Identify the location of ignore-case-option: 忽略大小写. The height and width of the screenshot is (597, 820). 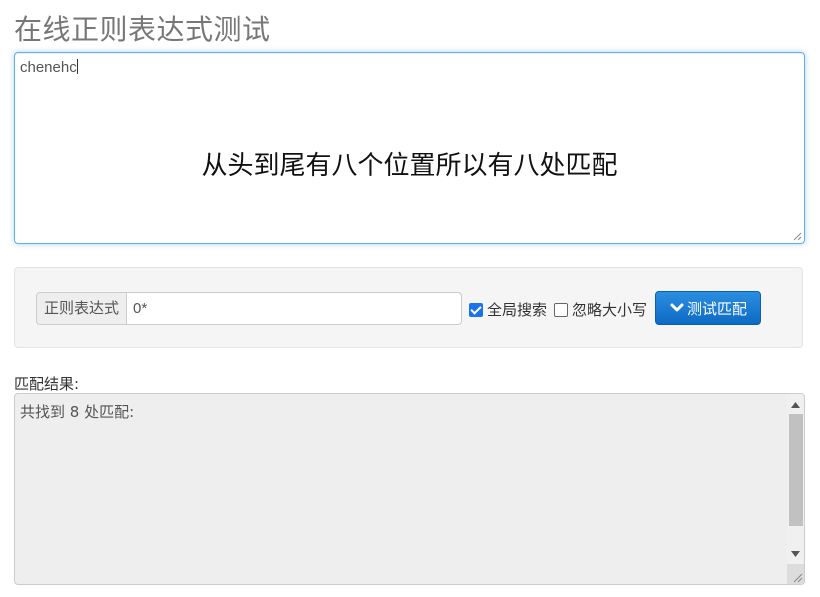
(600, 309).